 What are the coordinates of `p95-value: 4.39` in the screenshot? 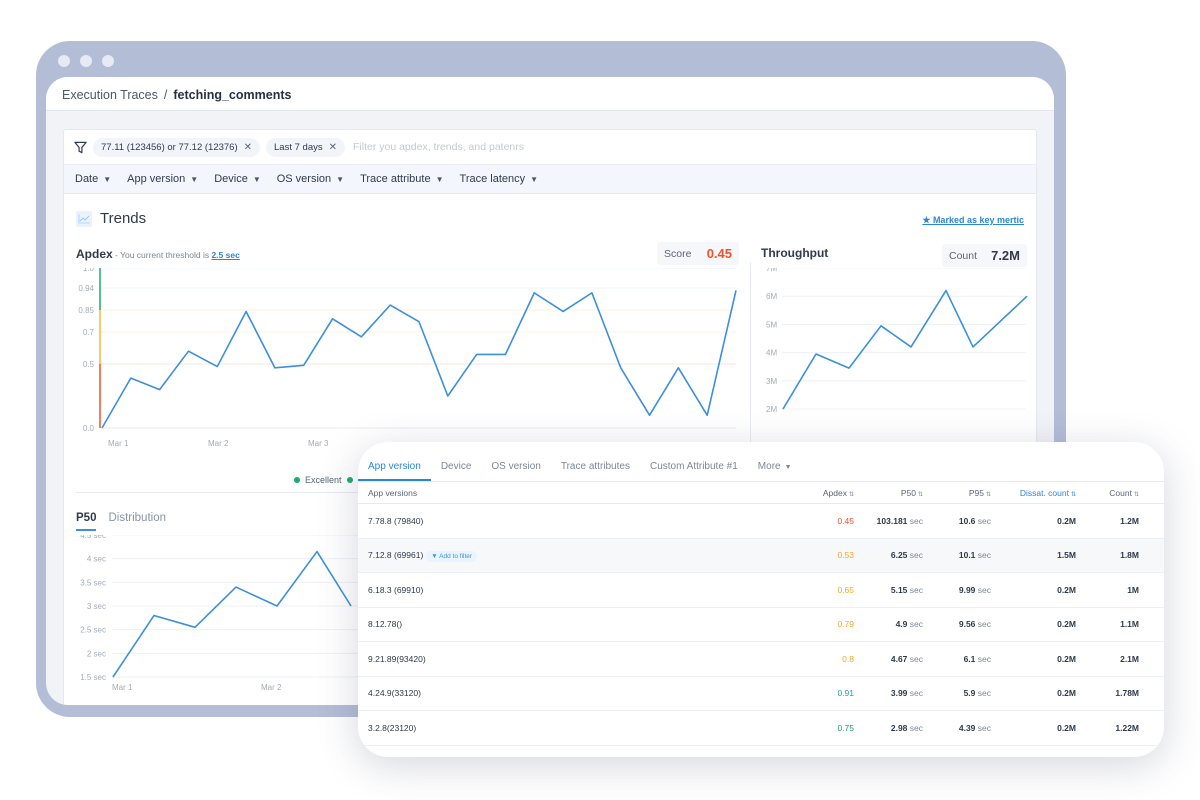 It's located at (967, 727).